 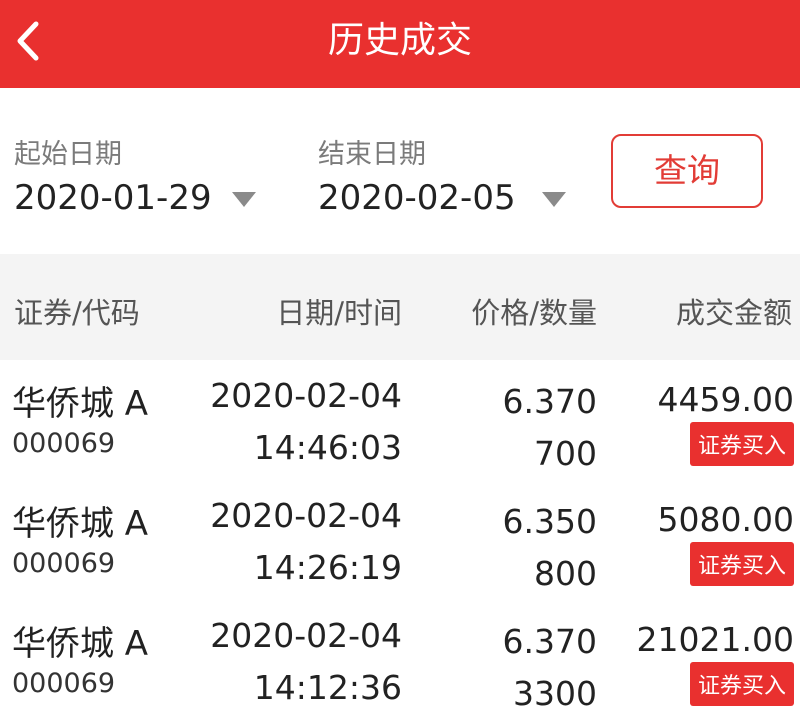 I want to click on app-header: 历史成交, so click(x=400, y=44).